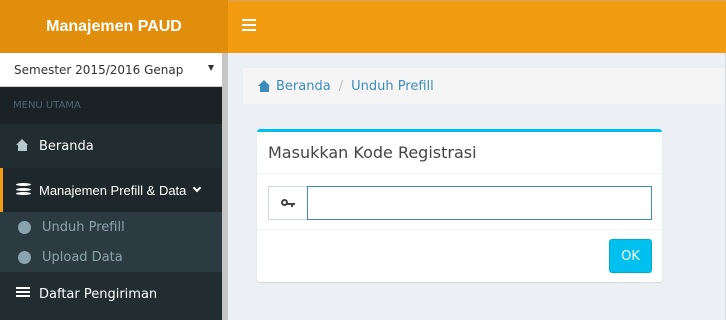 The width and height of the screenshot is (726, 320). What do you see at coordinates (23, 294) in the screenshot?
I see `list-icon` at bounding box center [23, 294].